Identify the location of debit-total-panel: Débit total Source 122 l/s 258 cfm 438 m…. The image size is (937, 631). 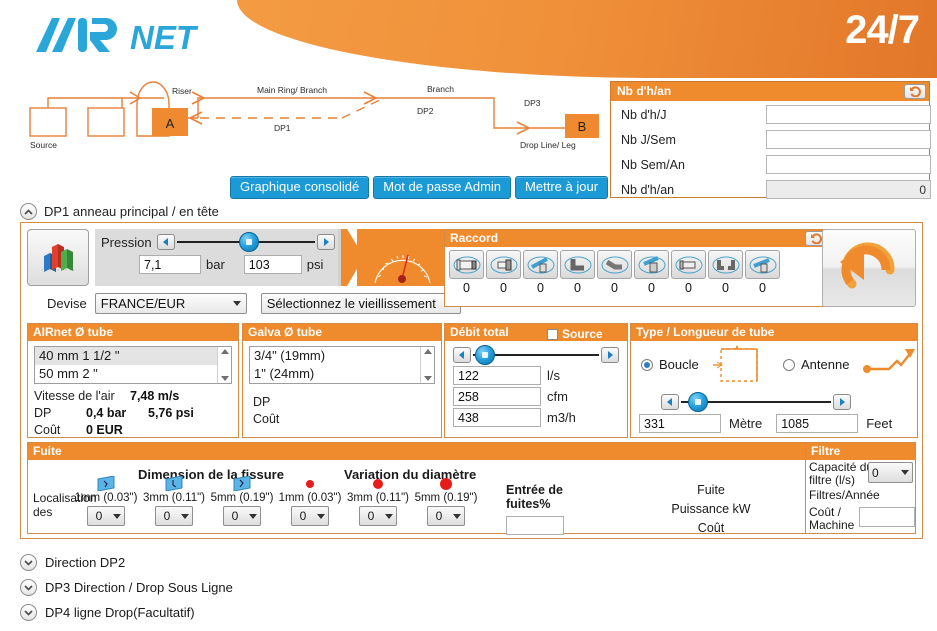
(536, 380).